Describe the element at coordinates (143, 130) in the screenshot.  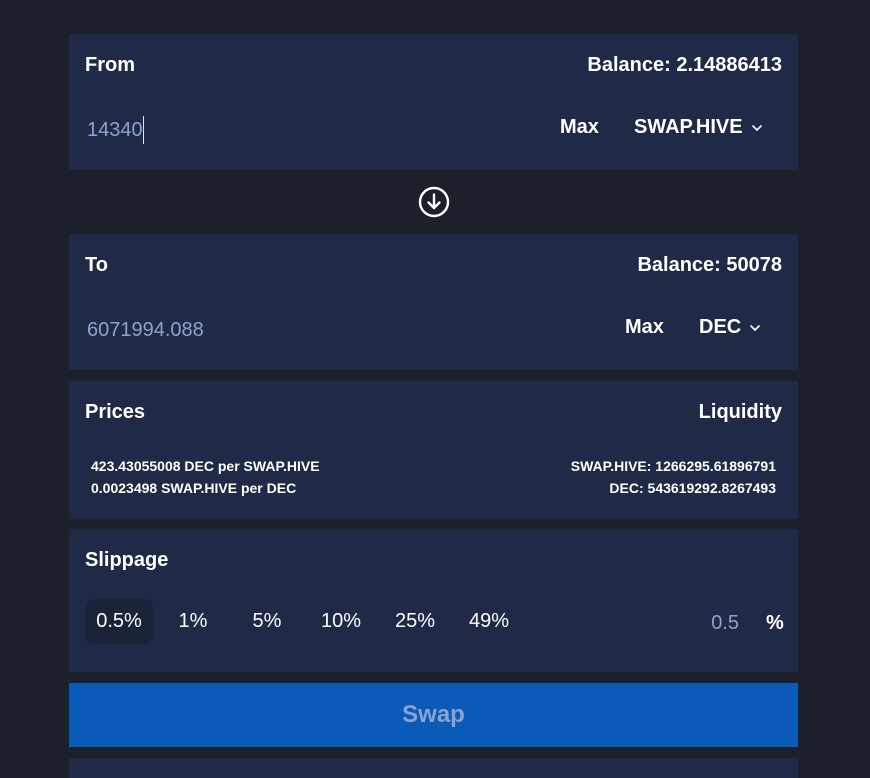
I see `text-caret` at that location.